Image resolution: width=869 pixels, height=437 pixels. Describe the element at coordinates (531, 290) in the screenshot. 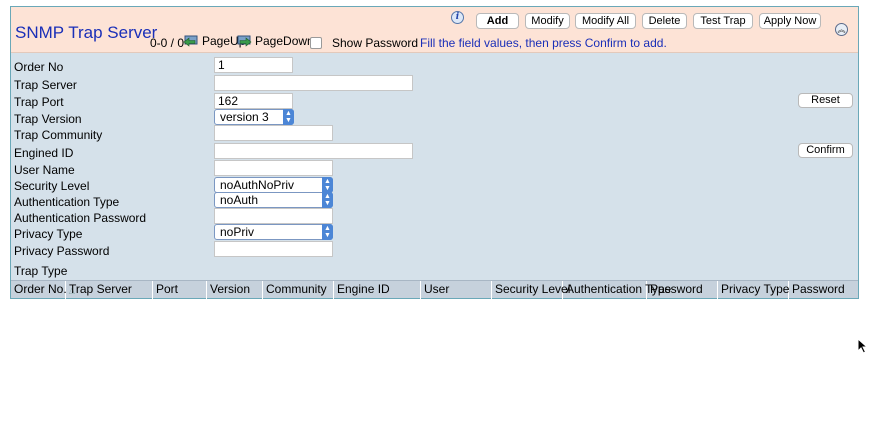

I see `column-header-security-level: Security Level` at that location.